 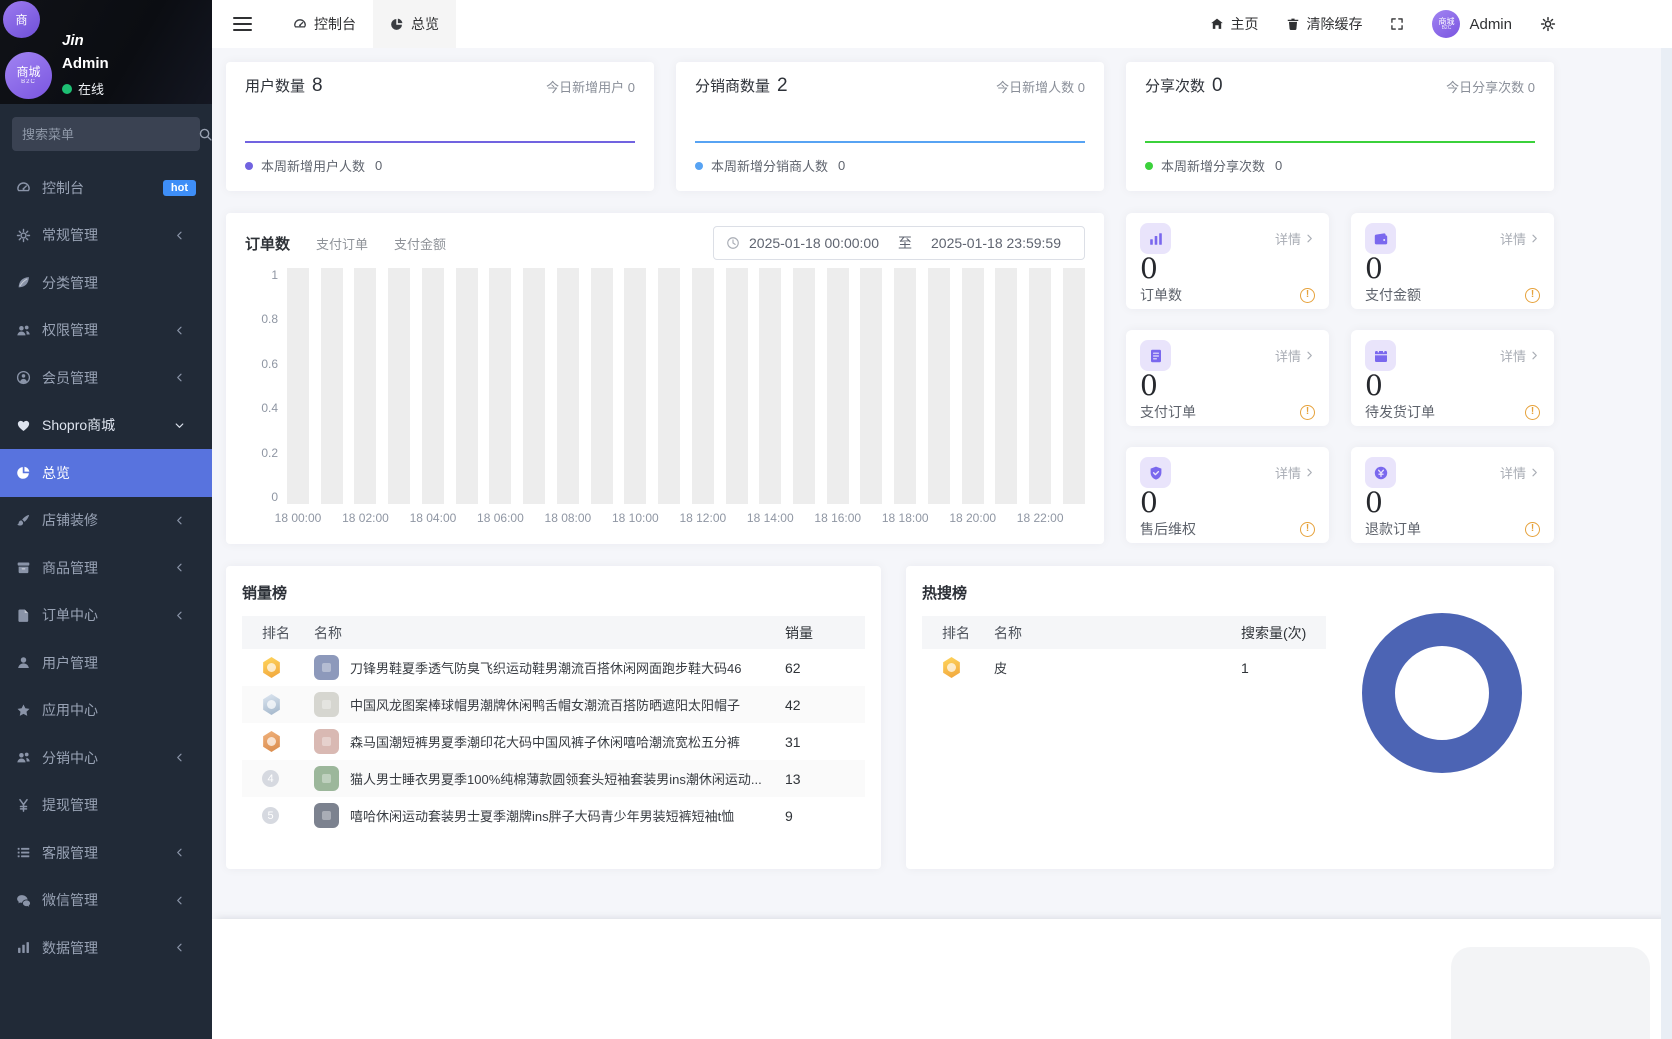 I want to click on sidebar-item-10: 用户管理, so click(x=106, y=663).